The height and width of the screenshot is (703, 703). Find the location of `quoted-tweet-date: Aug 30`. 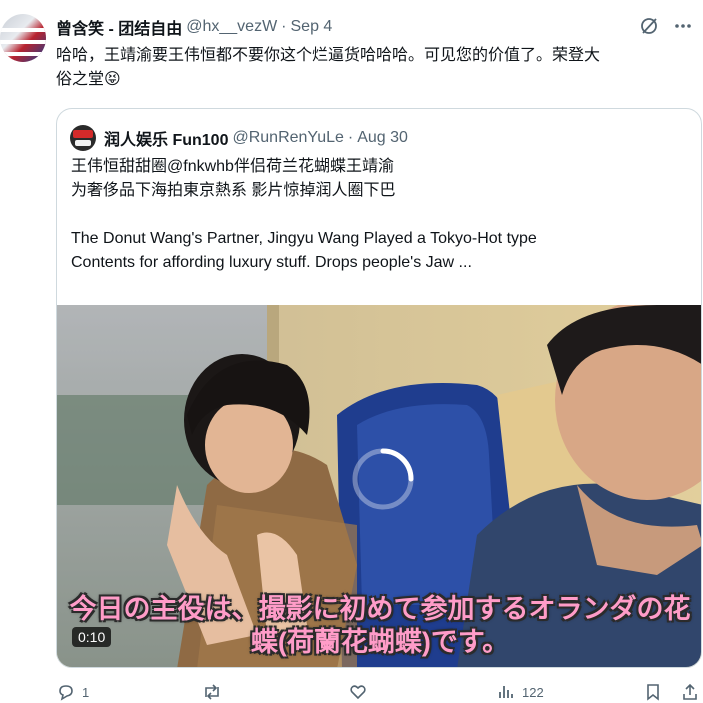

quoted-tweet-date: Aug 30 is located at coordinates (382, 137).